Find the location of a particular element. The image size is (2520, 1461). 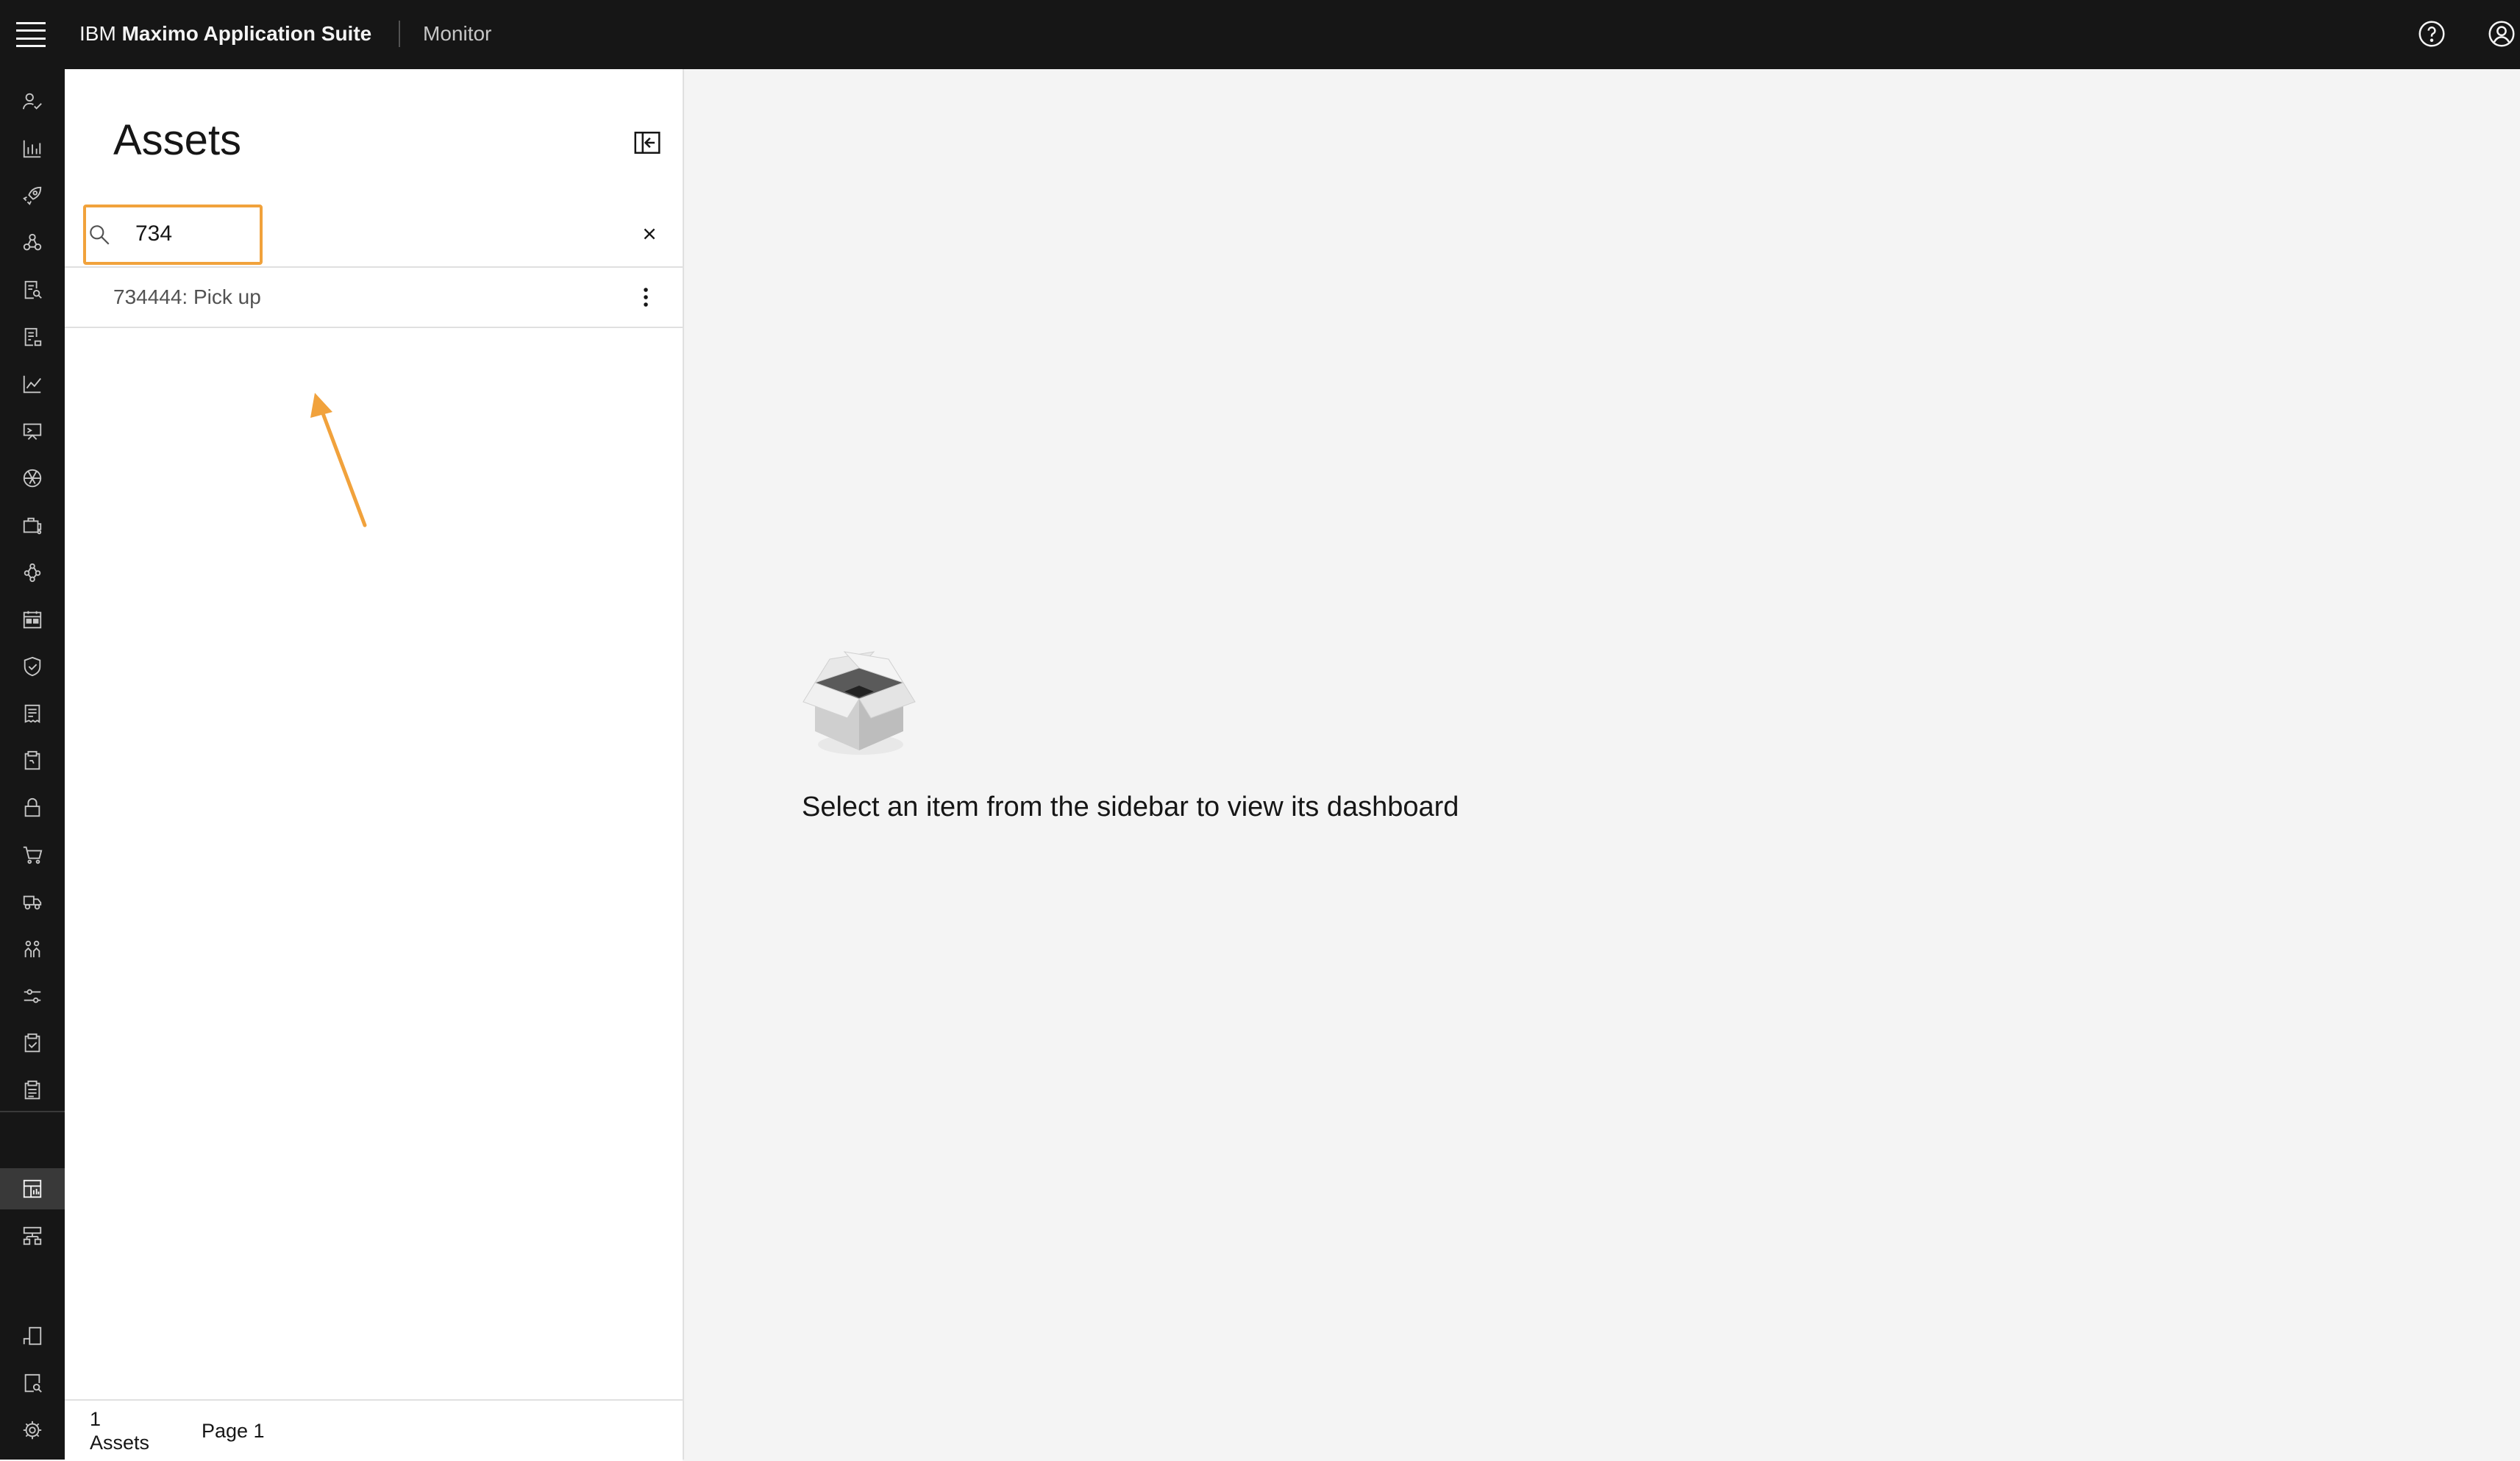

receipt-icon is located at coordinates (32, 714).